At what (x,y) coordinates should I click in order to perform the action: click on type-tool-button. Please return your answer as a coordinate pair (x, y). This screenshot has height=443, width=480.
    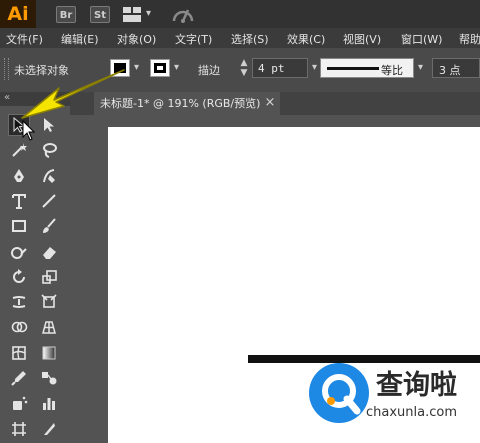
    Looking at the image, I should click on (19, 201).